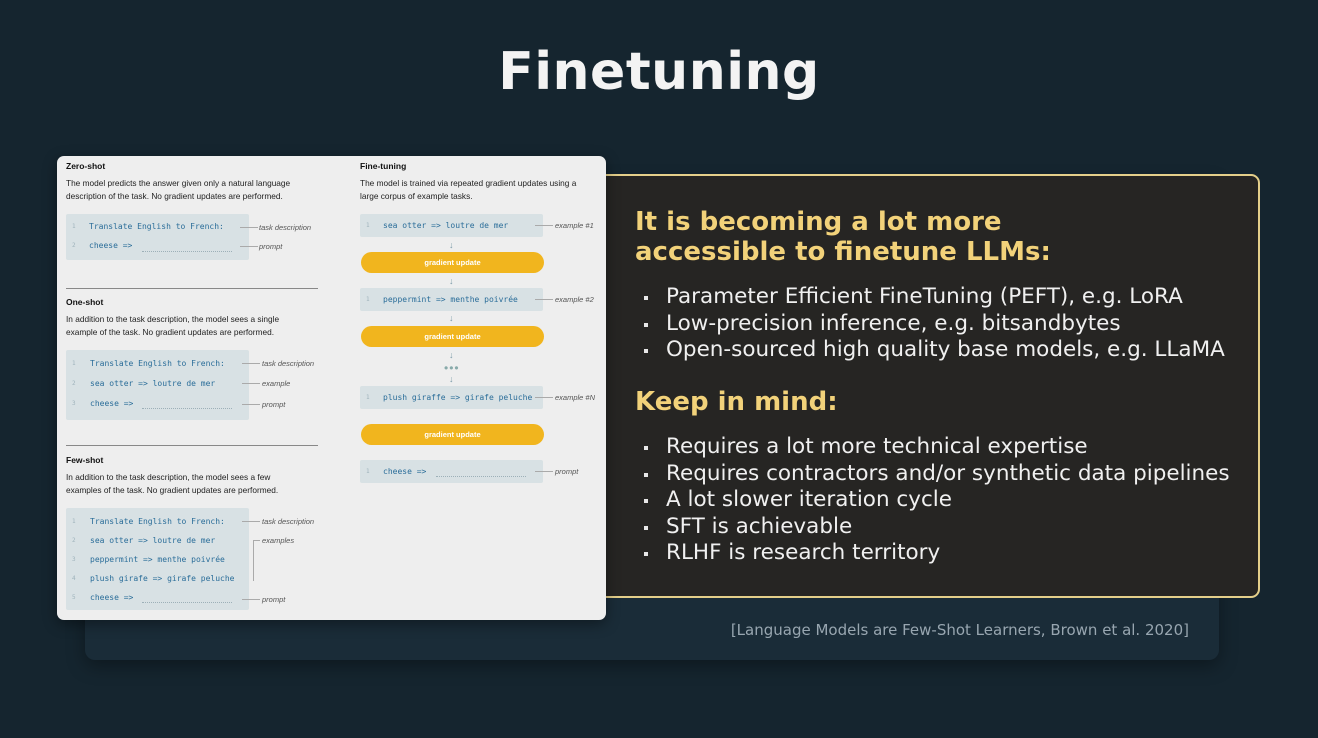  Describe the element at coordinates (249, 561) in the screenshot. I see `examples-bracket` at that location.